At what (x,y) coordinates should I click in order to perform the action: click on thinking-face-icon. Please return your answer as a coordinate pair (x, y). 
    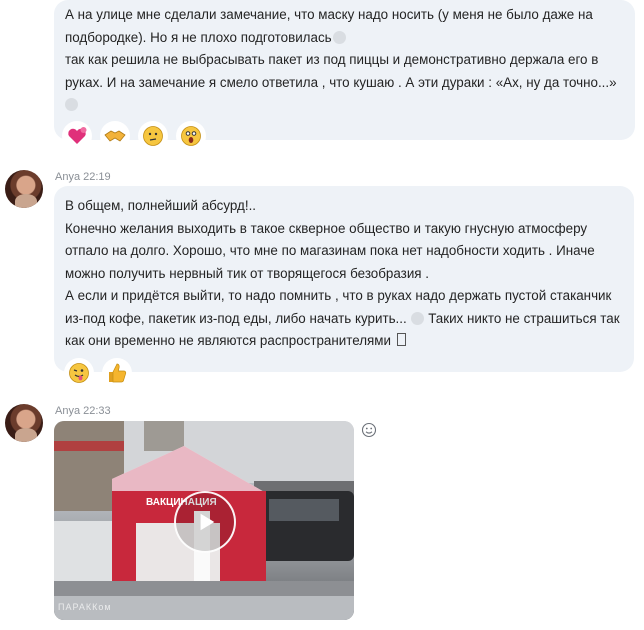
    Looking at the image, I should click on (153, 136).